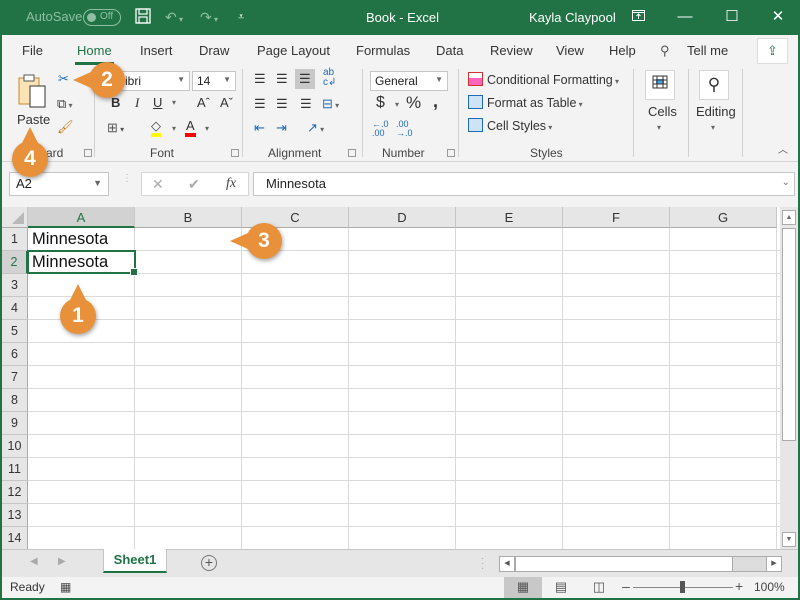 This screenshot has height=600, width=800. Describe the element at coordinates (235, 153) in the screenshot. I see `font-launcher-icon` at that location.